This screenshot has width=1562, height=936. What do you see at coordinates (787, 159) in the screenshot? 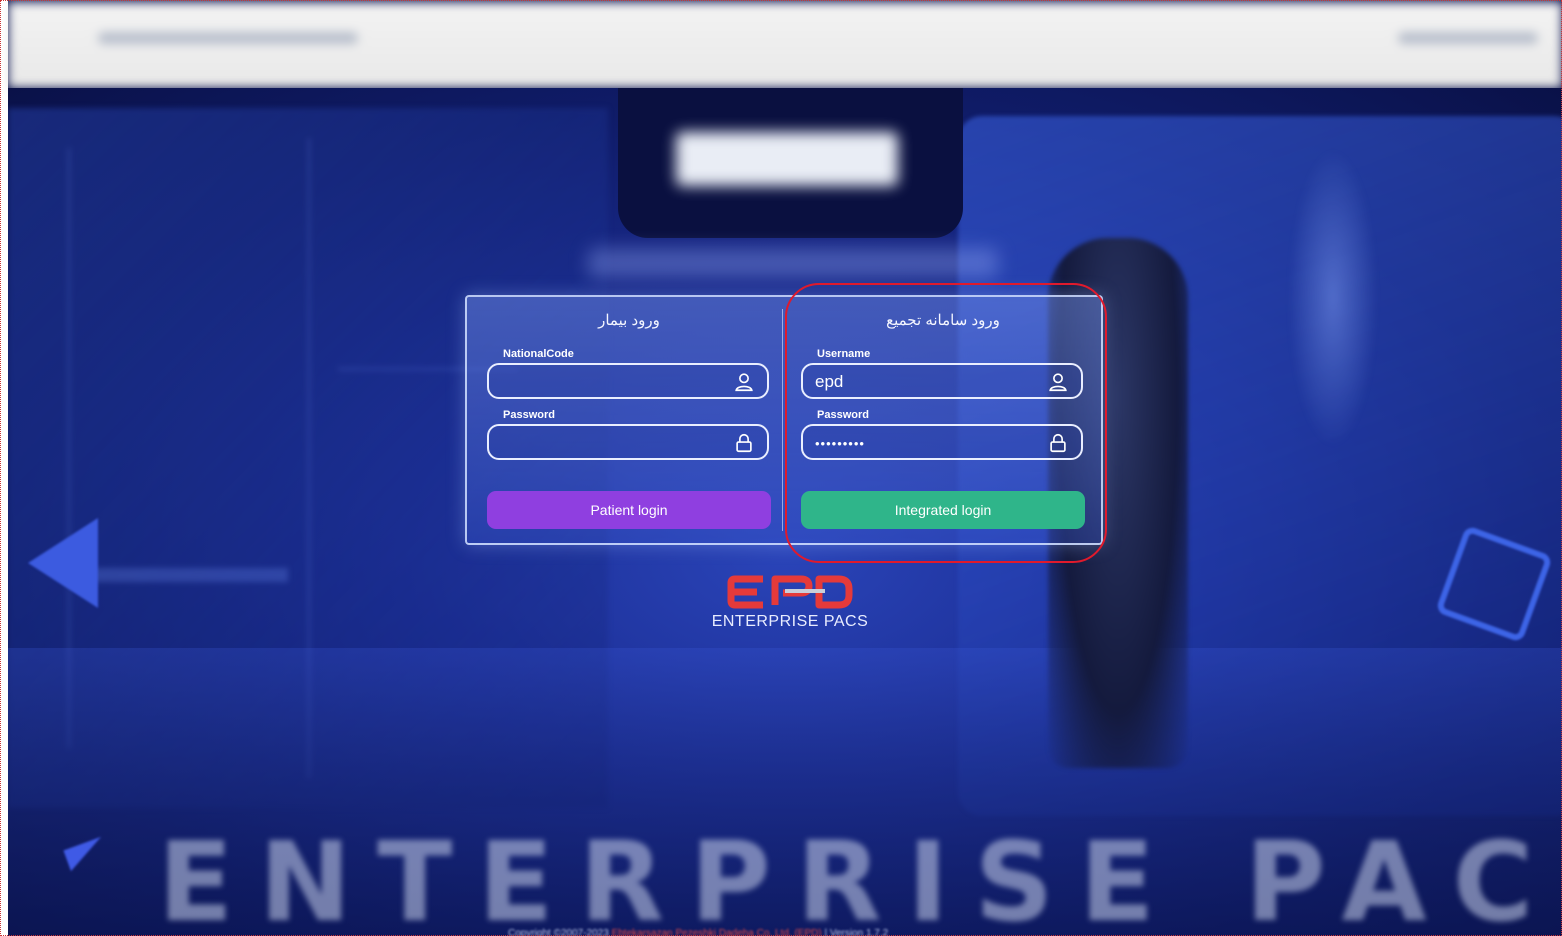
I see `header-logo-blurred` at bounding box center [787, 159].